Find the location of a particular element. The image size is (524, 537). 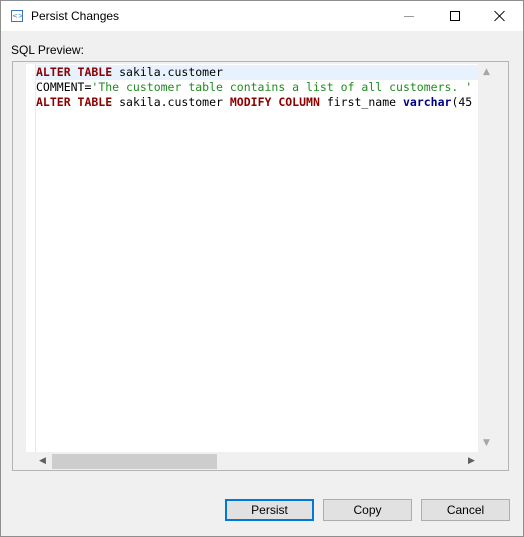

persist-button: Persist is located at coordinates (269, 510).